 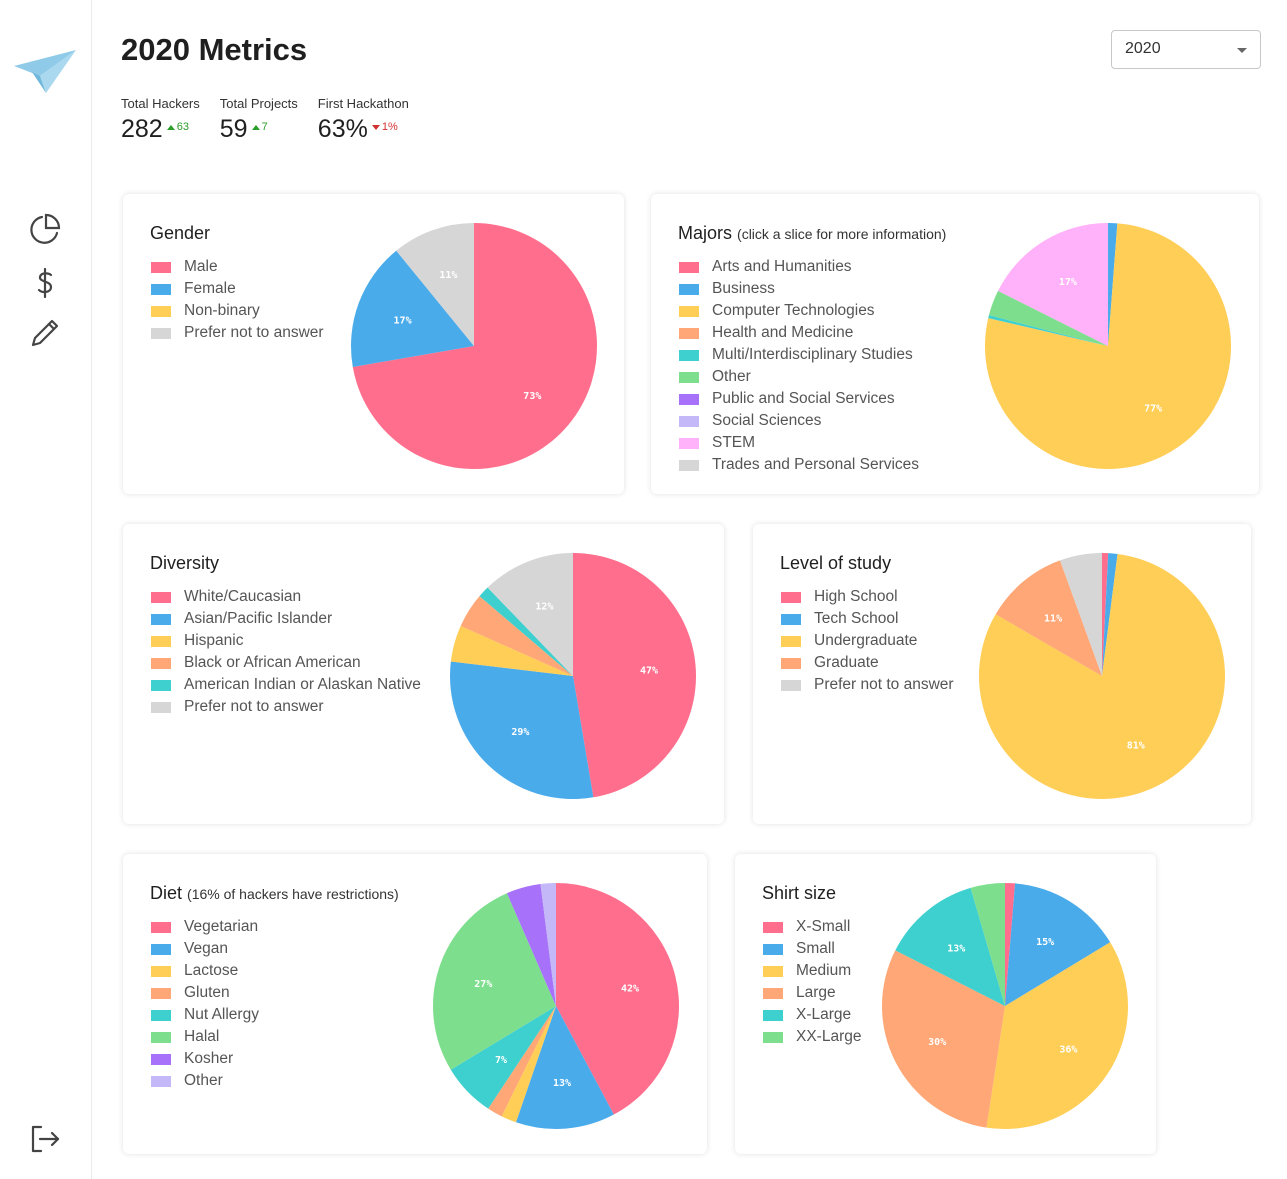 What do you see at coordinates (562, 1083) in the screenshot?
I see `pie-data-label: 13%` at bounding box center [562, 1083].